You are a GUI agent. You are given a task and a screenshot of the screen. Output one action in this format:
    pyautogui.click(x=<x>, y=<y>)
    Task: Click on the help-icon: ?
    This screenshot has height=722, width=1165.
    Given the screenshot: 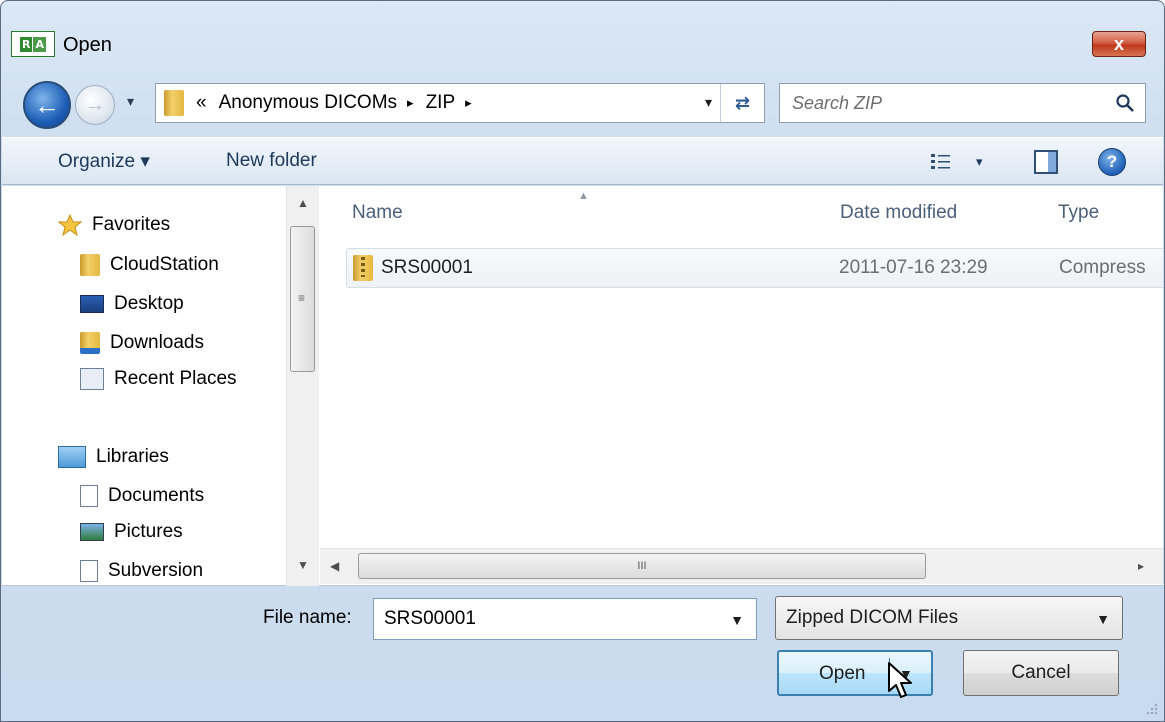 What is the action you would take?
    pyautogui.click(x=1112, y=162)
    